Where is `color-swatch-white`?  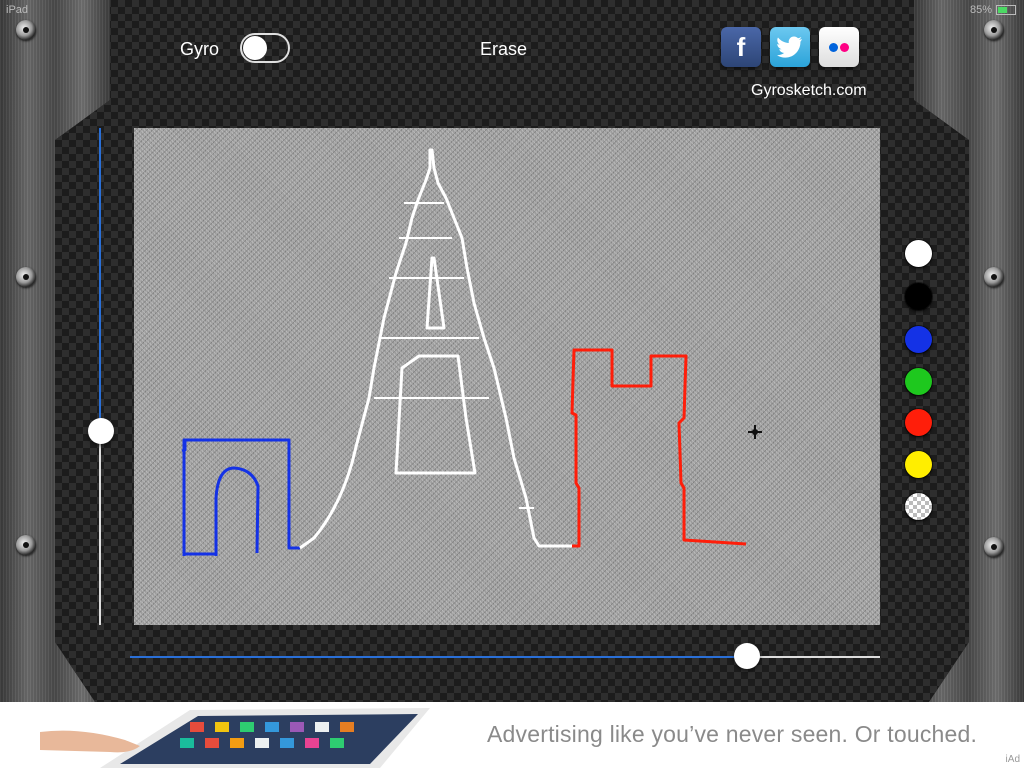
color-swatch-white is located at coordinates (918, 253).